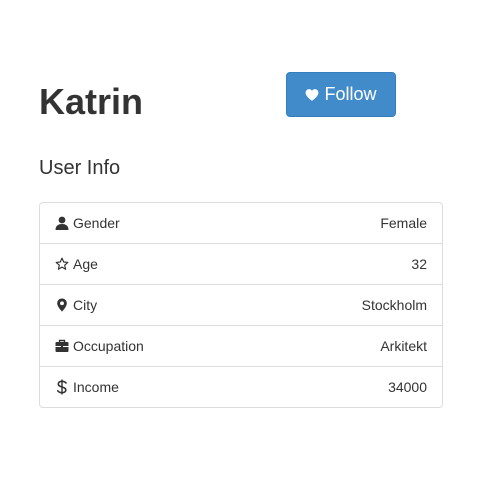 This screenshot has height=500, width=500. What do you see at coordinates (85, 305) in the screenshot?
I see `info-label: City` at bounding box center [85, 305].